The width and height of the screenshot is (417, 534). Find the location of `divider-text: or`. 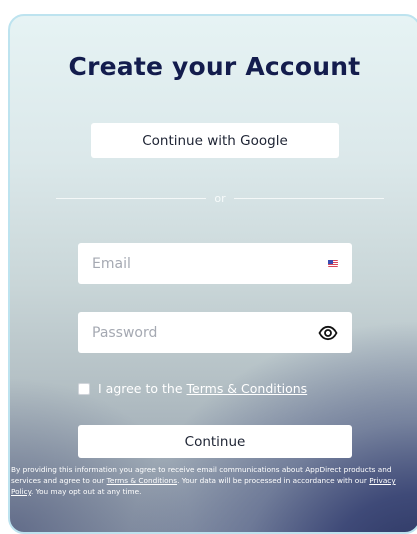

divider-text: or is located at coordinates (220, 198).